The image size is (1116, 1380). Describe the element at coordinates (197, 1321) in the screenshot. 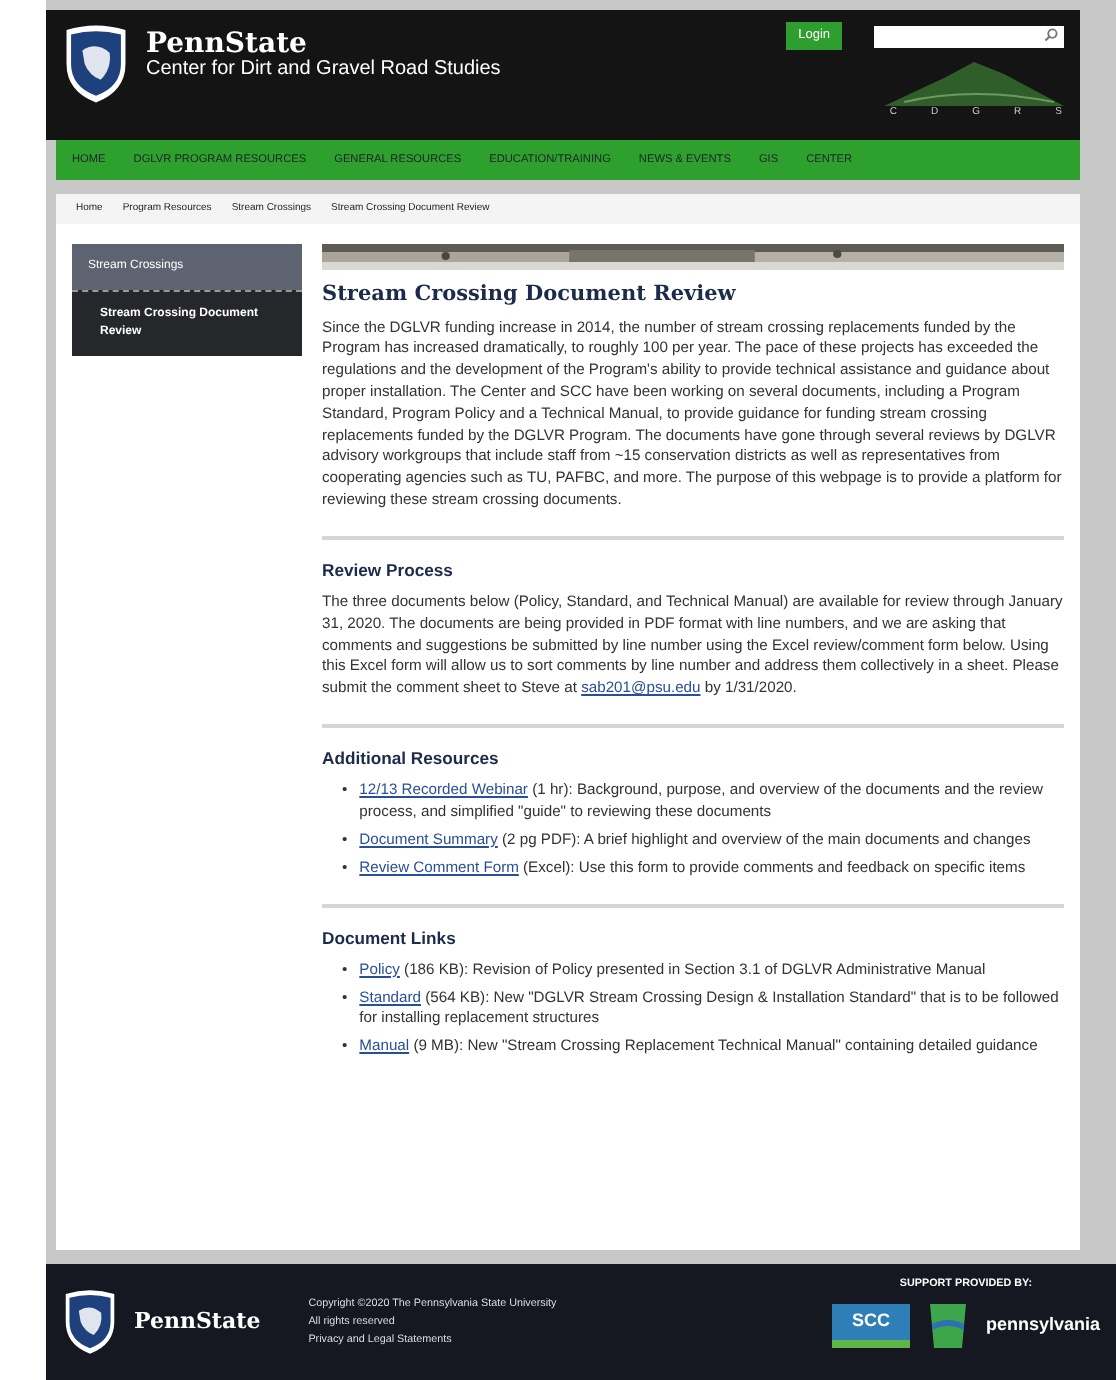

I see `footer-brand: PennState` at that location.